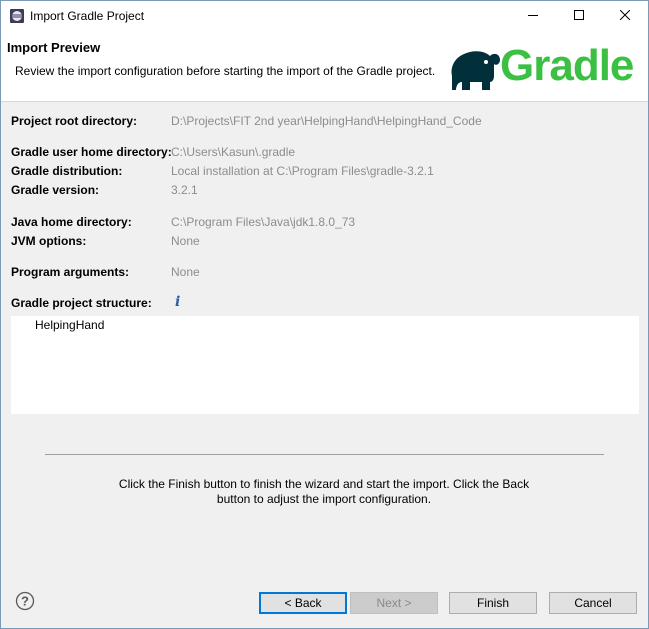  I want to click on next-button: Next >, so click(394, 603).